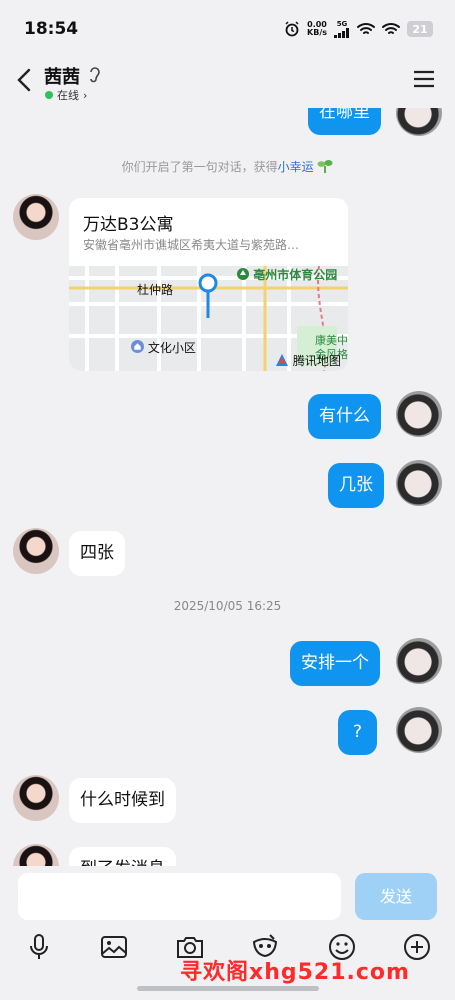 The height and width of the screenshot is (1000, 455). Describe the element at coordinates (356, 485) in the screenshot. I see `message-bubble: 几张` at that location.